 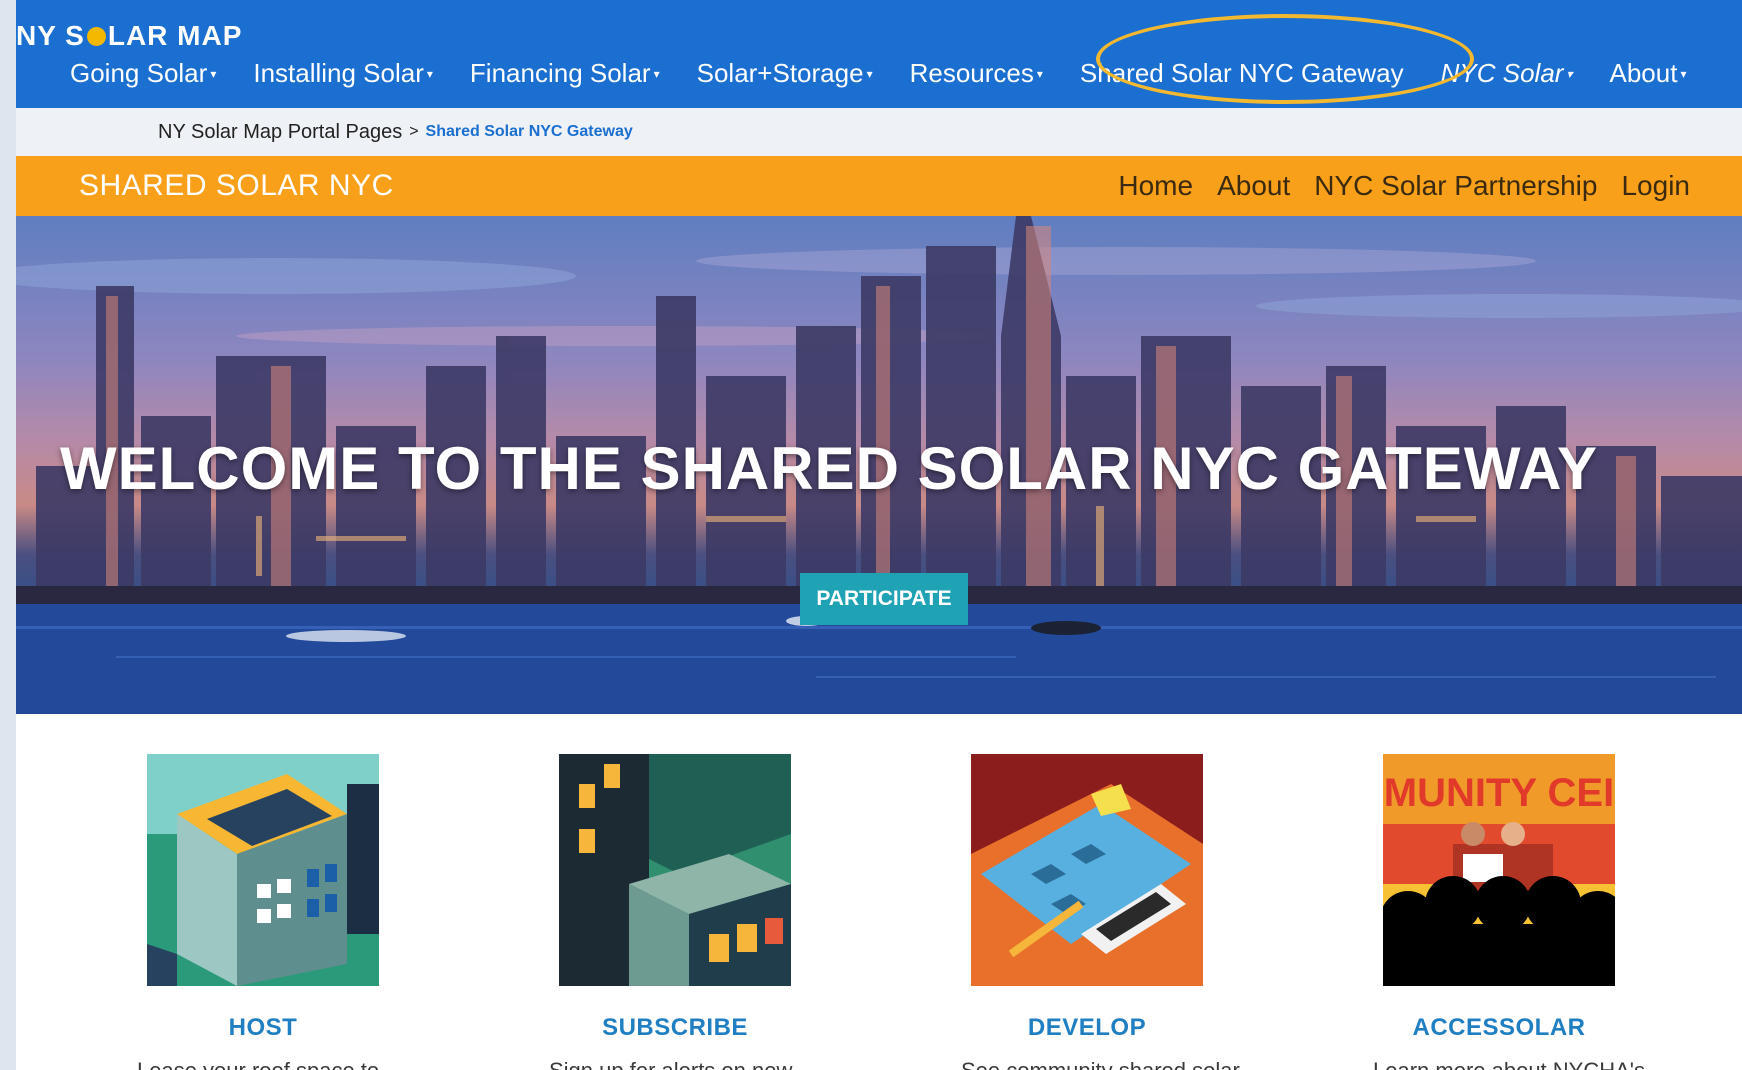 I want to click on participate-button: PARTICIPATE, so click(x=884, y=599).